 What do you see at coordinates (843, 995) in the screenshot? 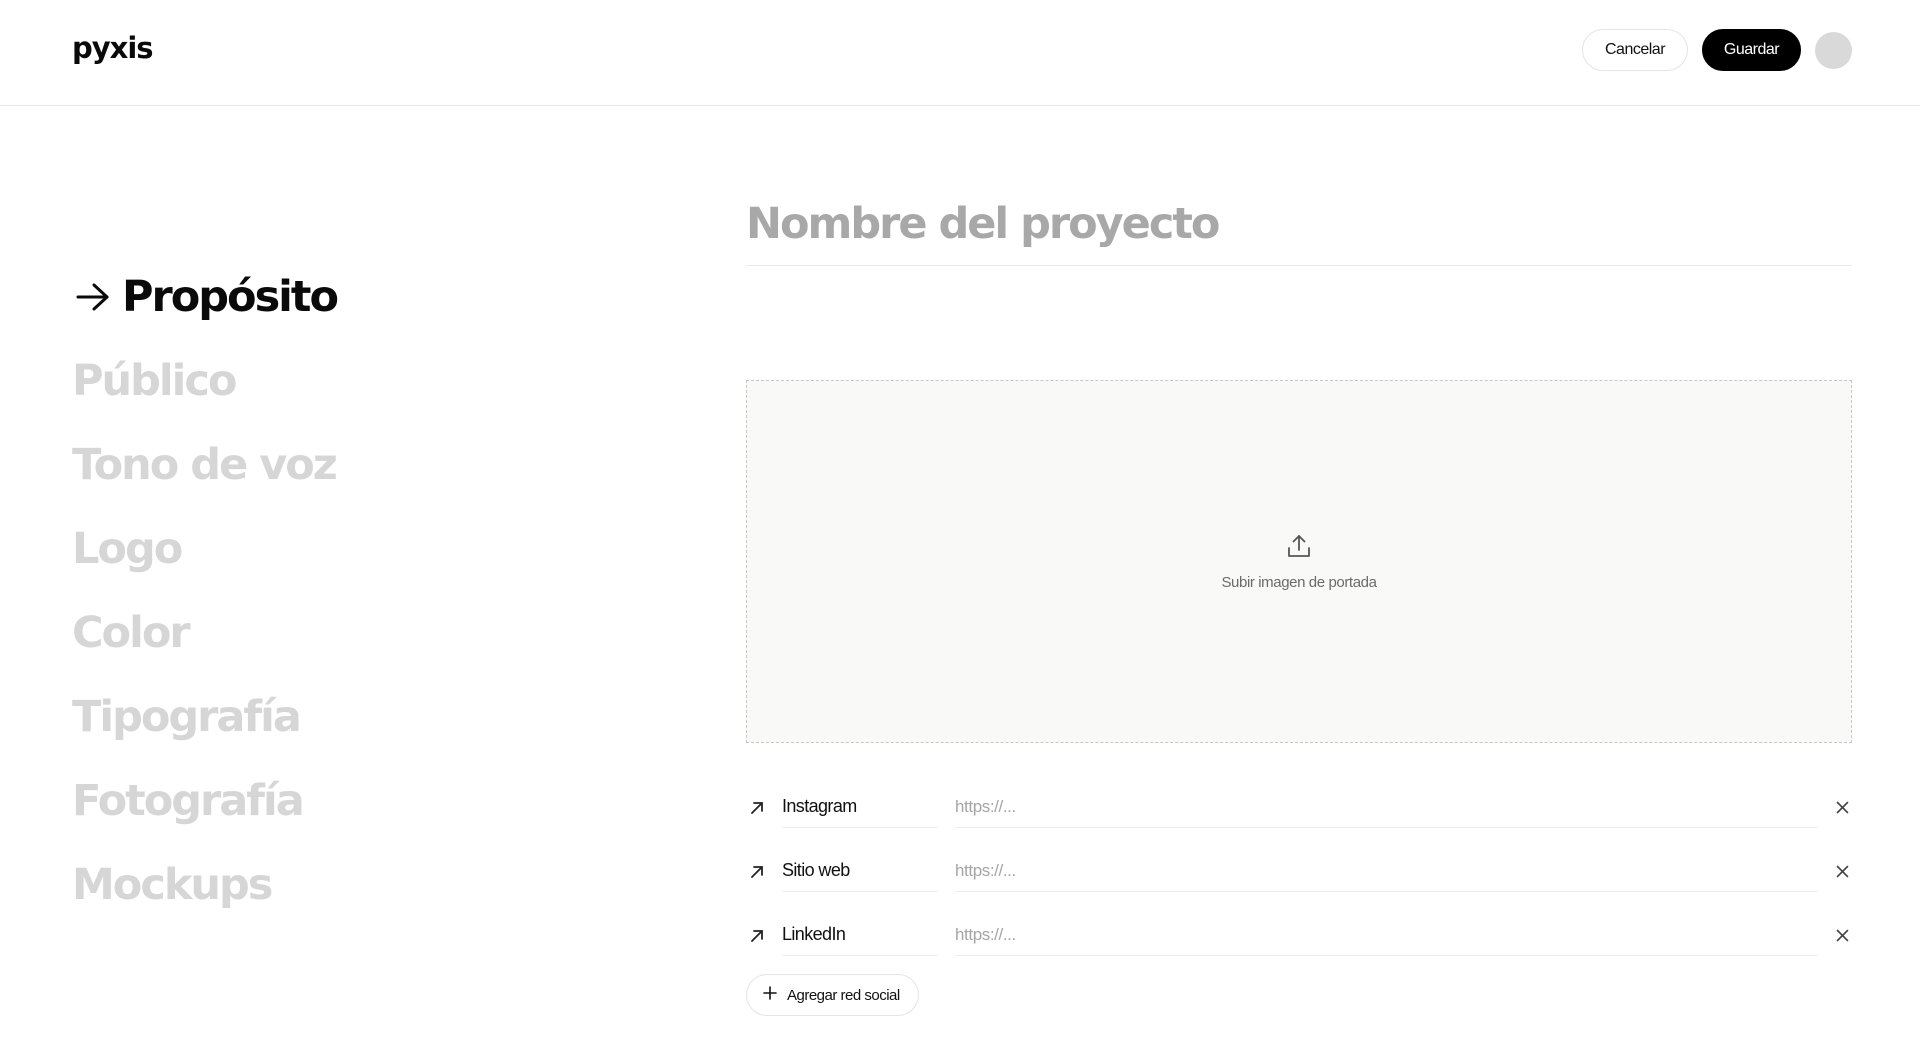
I see `add-social-label: Agregar red social` at bounding box center [843, 995].